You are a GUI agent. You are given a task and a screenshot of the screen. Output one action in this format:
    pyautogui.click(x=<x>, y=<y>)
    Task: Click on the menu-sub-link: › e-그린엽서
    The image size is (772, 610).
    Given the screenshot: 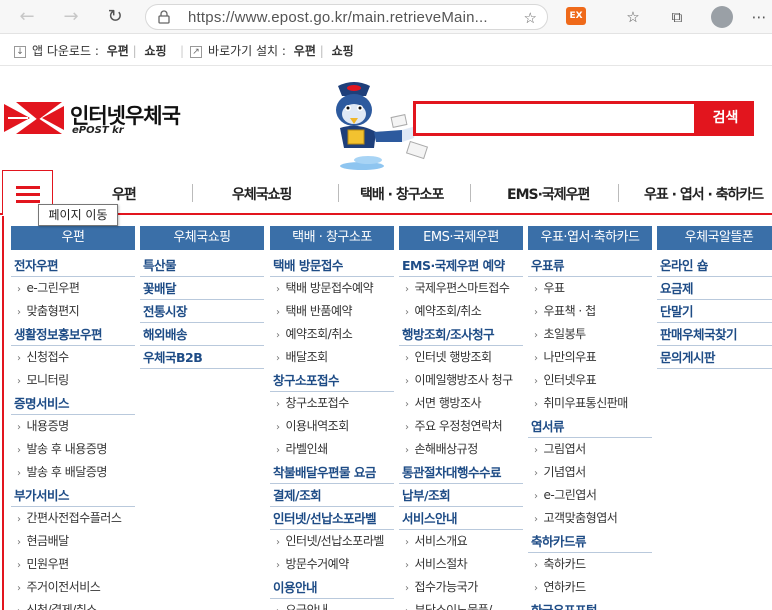 What is the action you would take?
    pyautogui.click(x=590, y=495)
    